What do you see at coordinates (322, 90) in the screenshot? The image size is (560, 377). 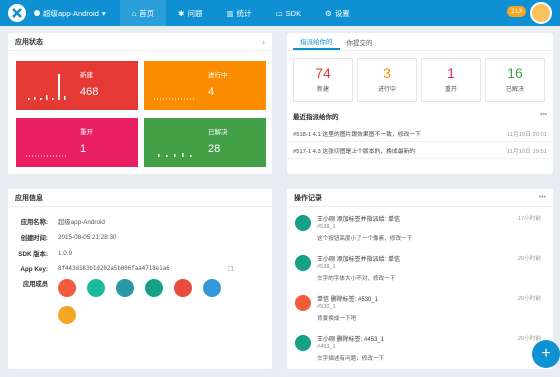 I see `count-label: 新建` at bounding box center [322, 90].